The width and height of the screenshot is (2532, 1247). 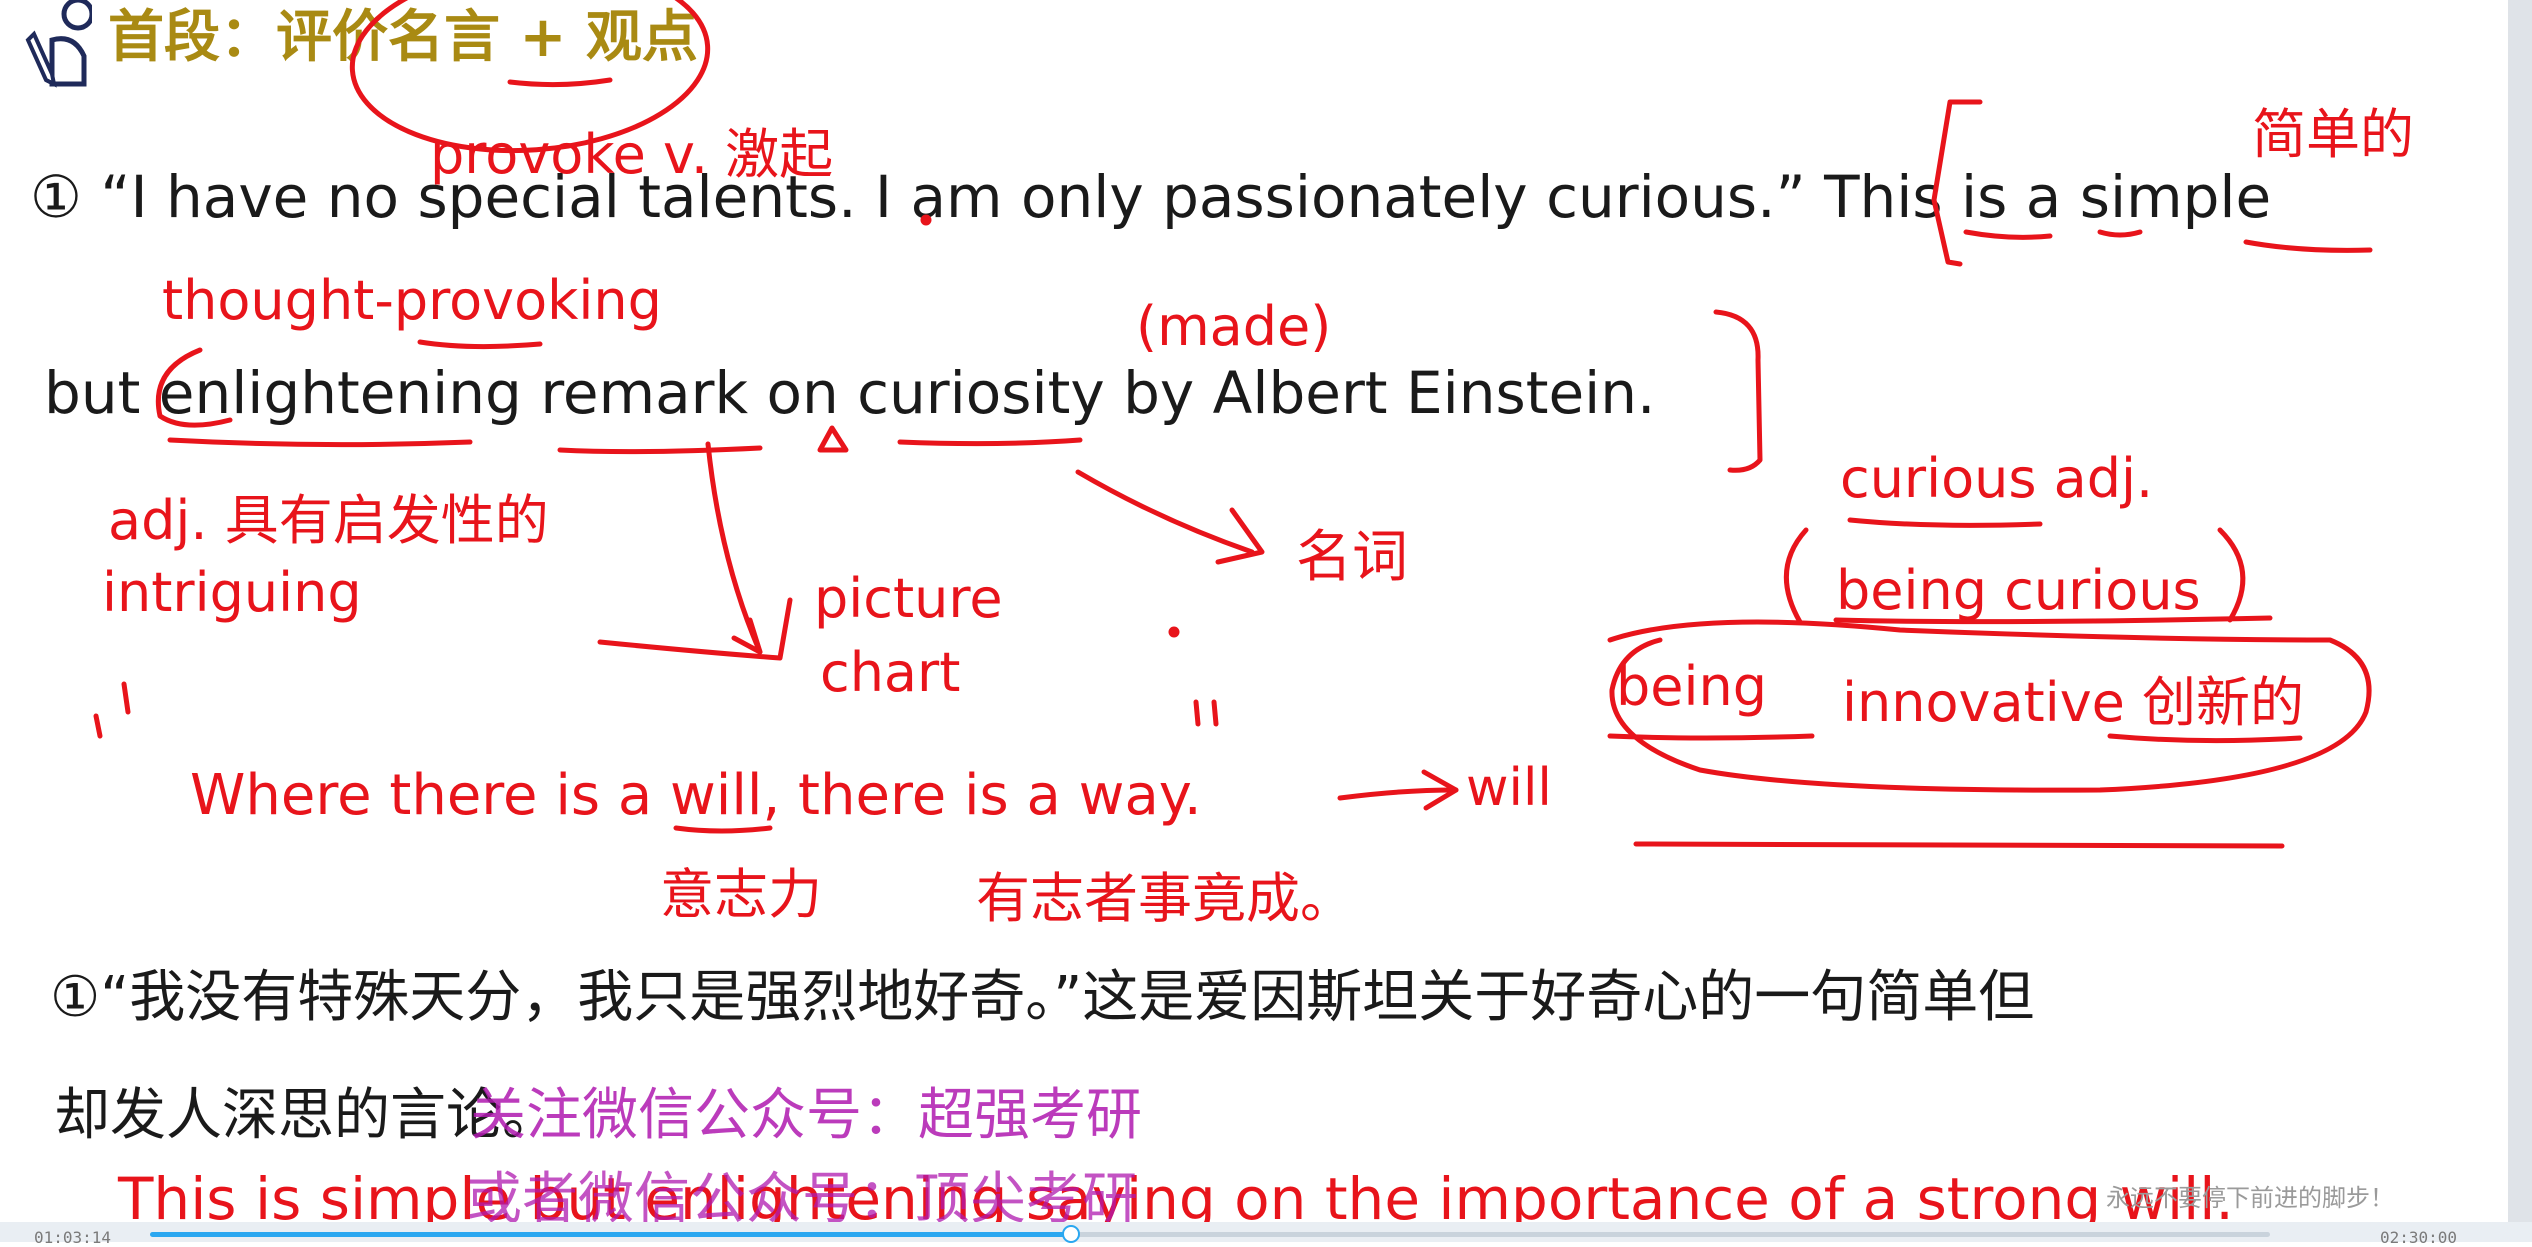 What do you see at coordinates (2419, 1237) in the screenshot?
I see `time-total: 02:30:00` at bounding box center [2419, 1237].